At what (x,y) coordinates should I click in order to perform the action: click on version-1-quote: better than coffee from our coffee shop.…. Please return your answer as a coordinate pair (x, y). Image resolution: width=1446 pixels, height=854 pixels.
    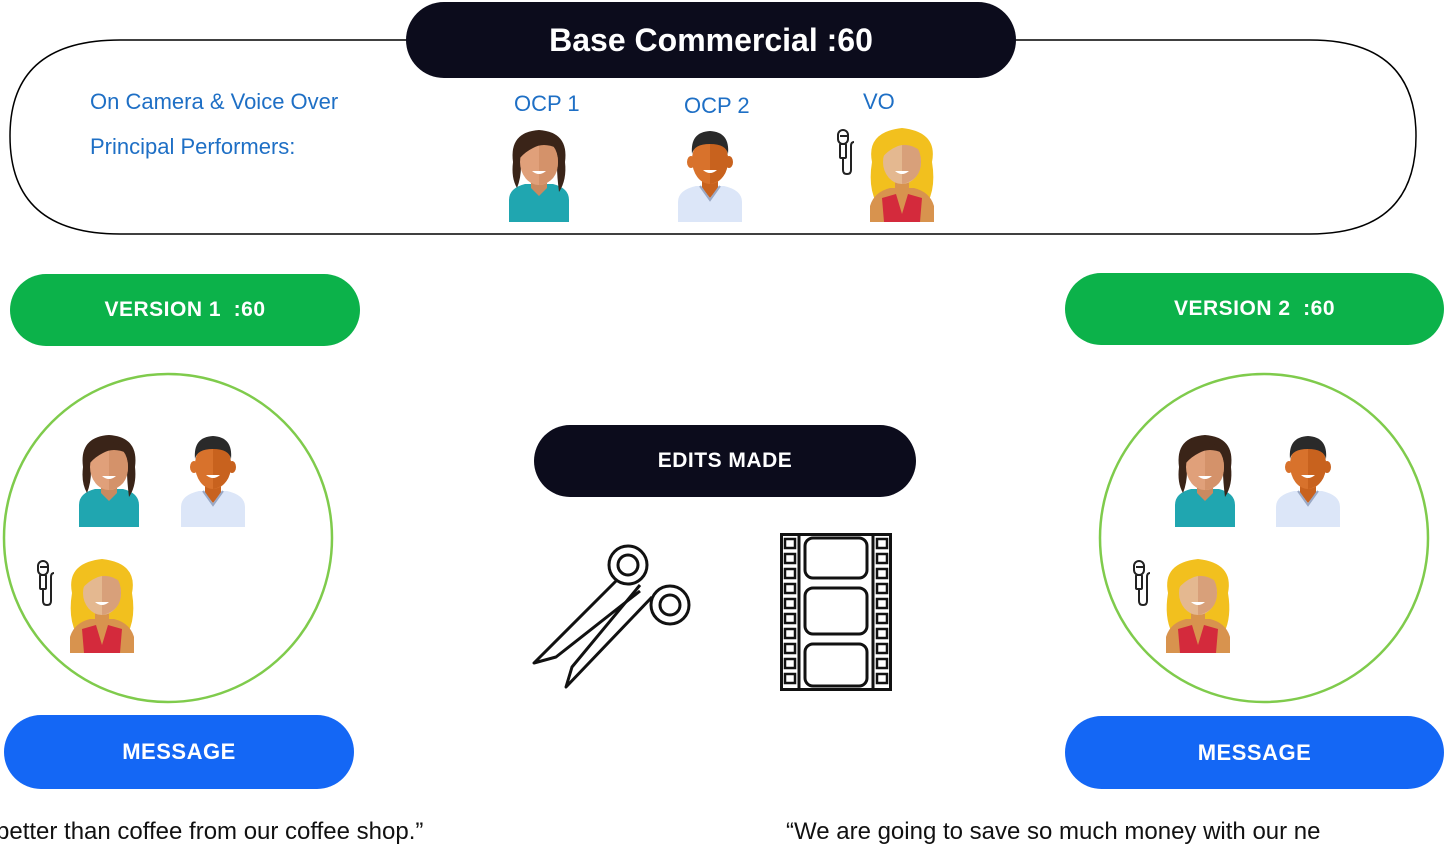
    Looking at the image, I should click on (212, 831).